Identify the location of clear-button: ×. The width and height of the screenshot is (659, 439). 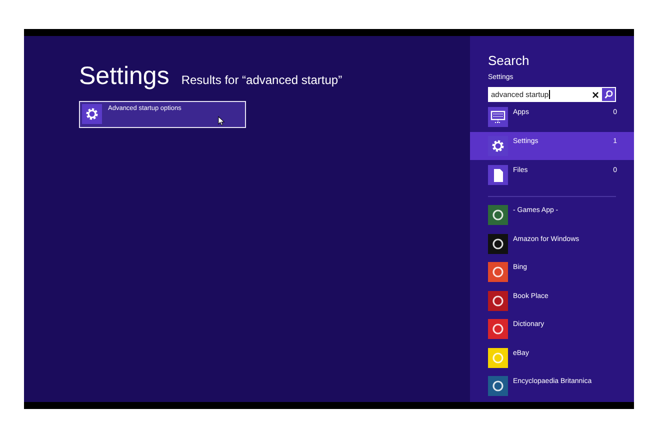
(595, 94).